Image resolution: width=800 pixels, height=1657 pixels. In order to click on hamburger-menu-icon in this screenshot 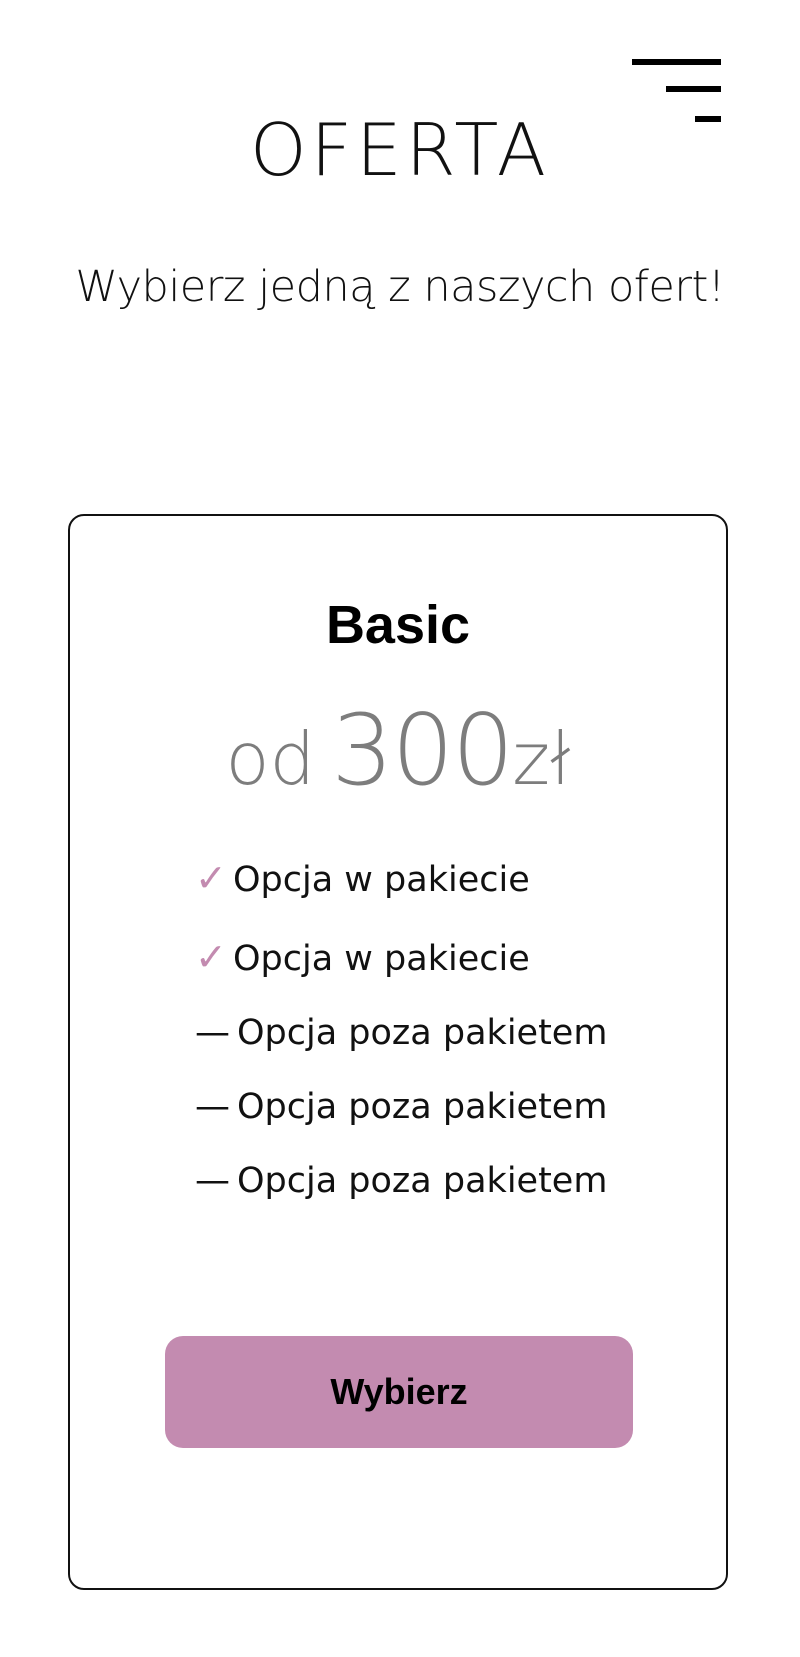, I will do `click(676, 62)`.